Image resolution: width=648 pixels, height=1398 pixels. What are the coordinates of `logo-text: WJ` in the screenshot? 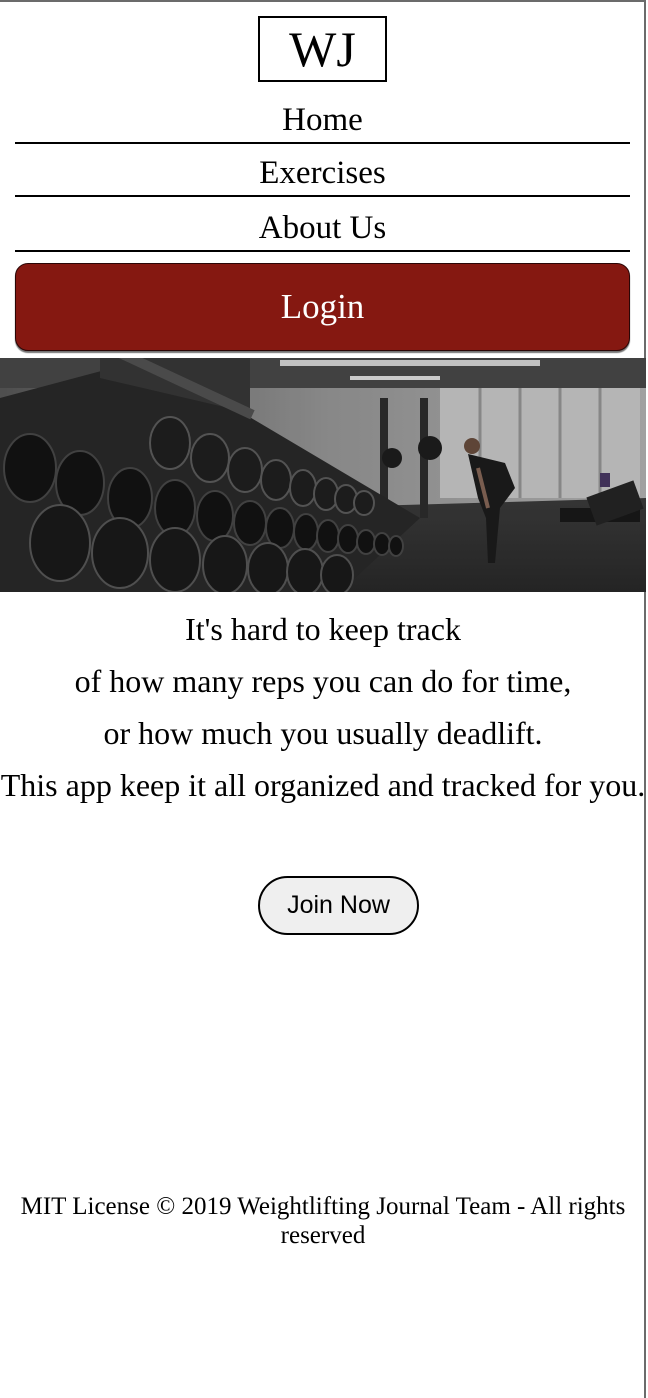 It's located at (322, 49).